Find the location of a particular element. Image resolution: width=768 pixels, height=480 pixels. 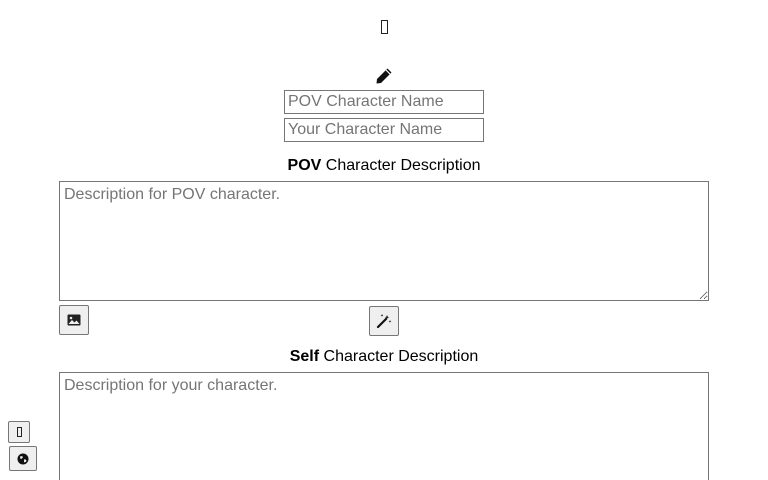

pov-description-label: POV Character Description is located at coordinates (384, 166).